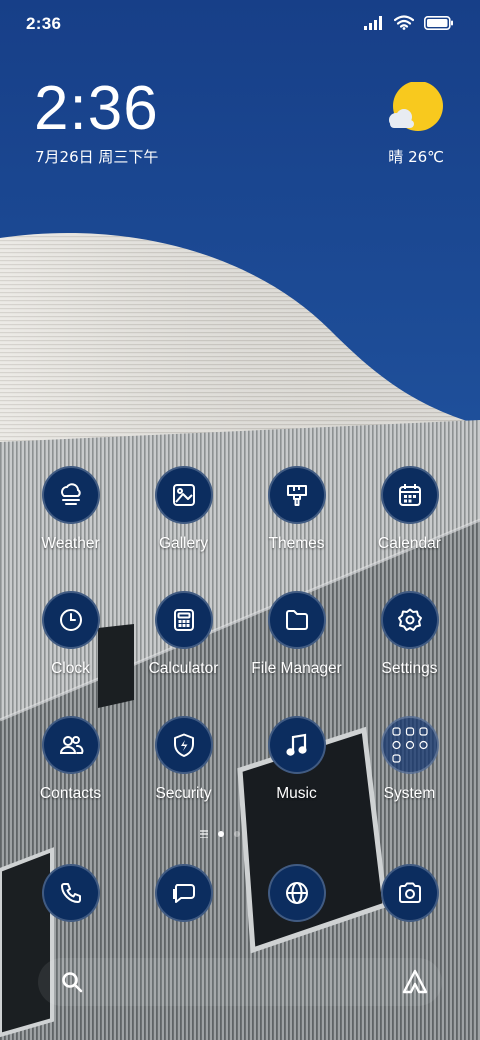 This screenshot has width=480, height=1040. Describe the element at coordinates (296, 745) in the screenshot. I see `music-note-icon` at that location.